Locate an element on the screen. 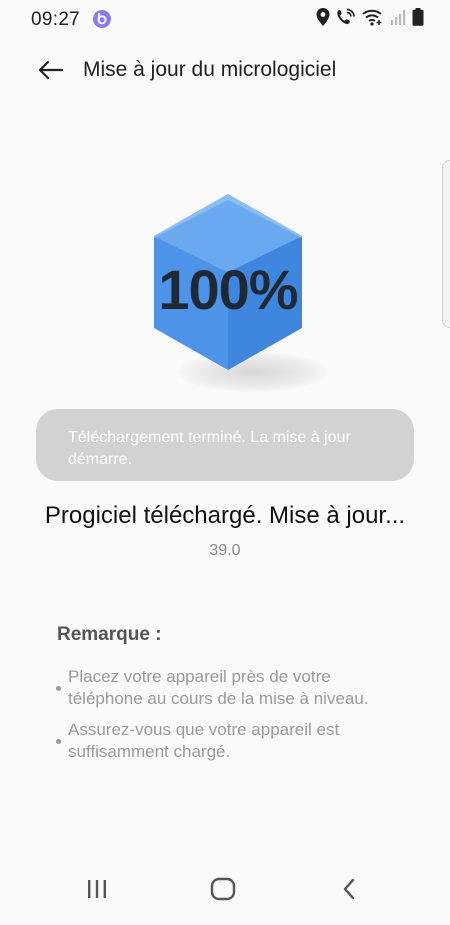  recents-icon is located at coordinates (97, 891).